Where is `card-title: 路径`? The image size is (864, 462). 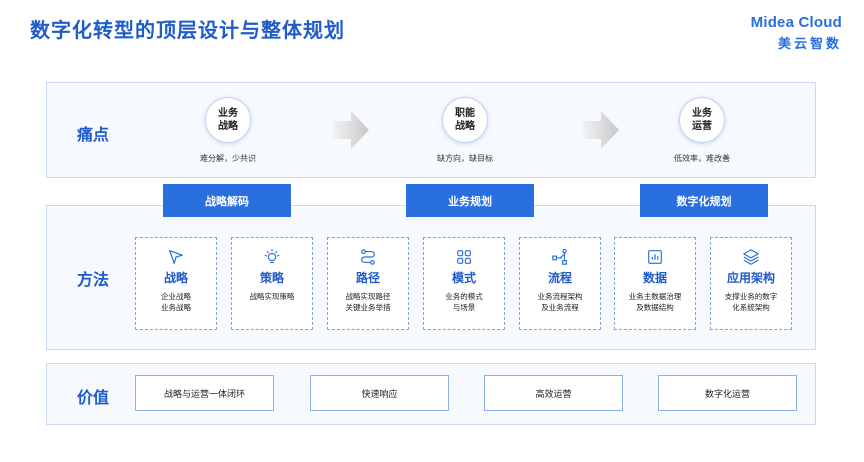
card-title: 路径 is located at coordinates (367, 278).